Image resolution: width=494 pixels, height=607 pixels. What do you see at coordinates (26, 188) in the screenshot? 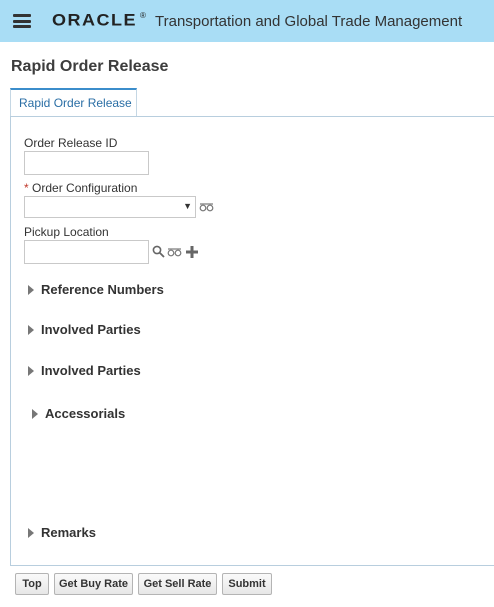
I see `required-marker: *` at bounding box center [26, 188].